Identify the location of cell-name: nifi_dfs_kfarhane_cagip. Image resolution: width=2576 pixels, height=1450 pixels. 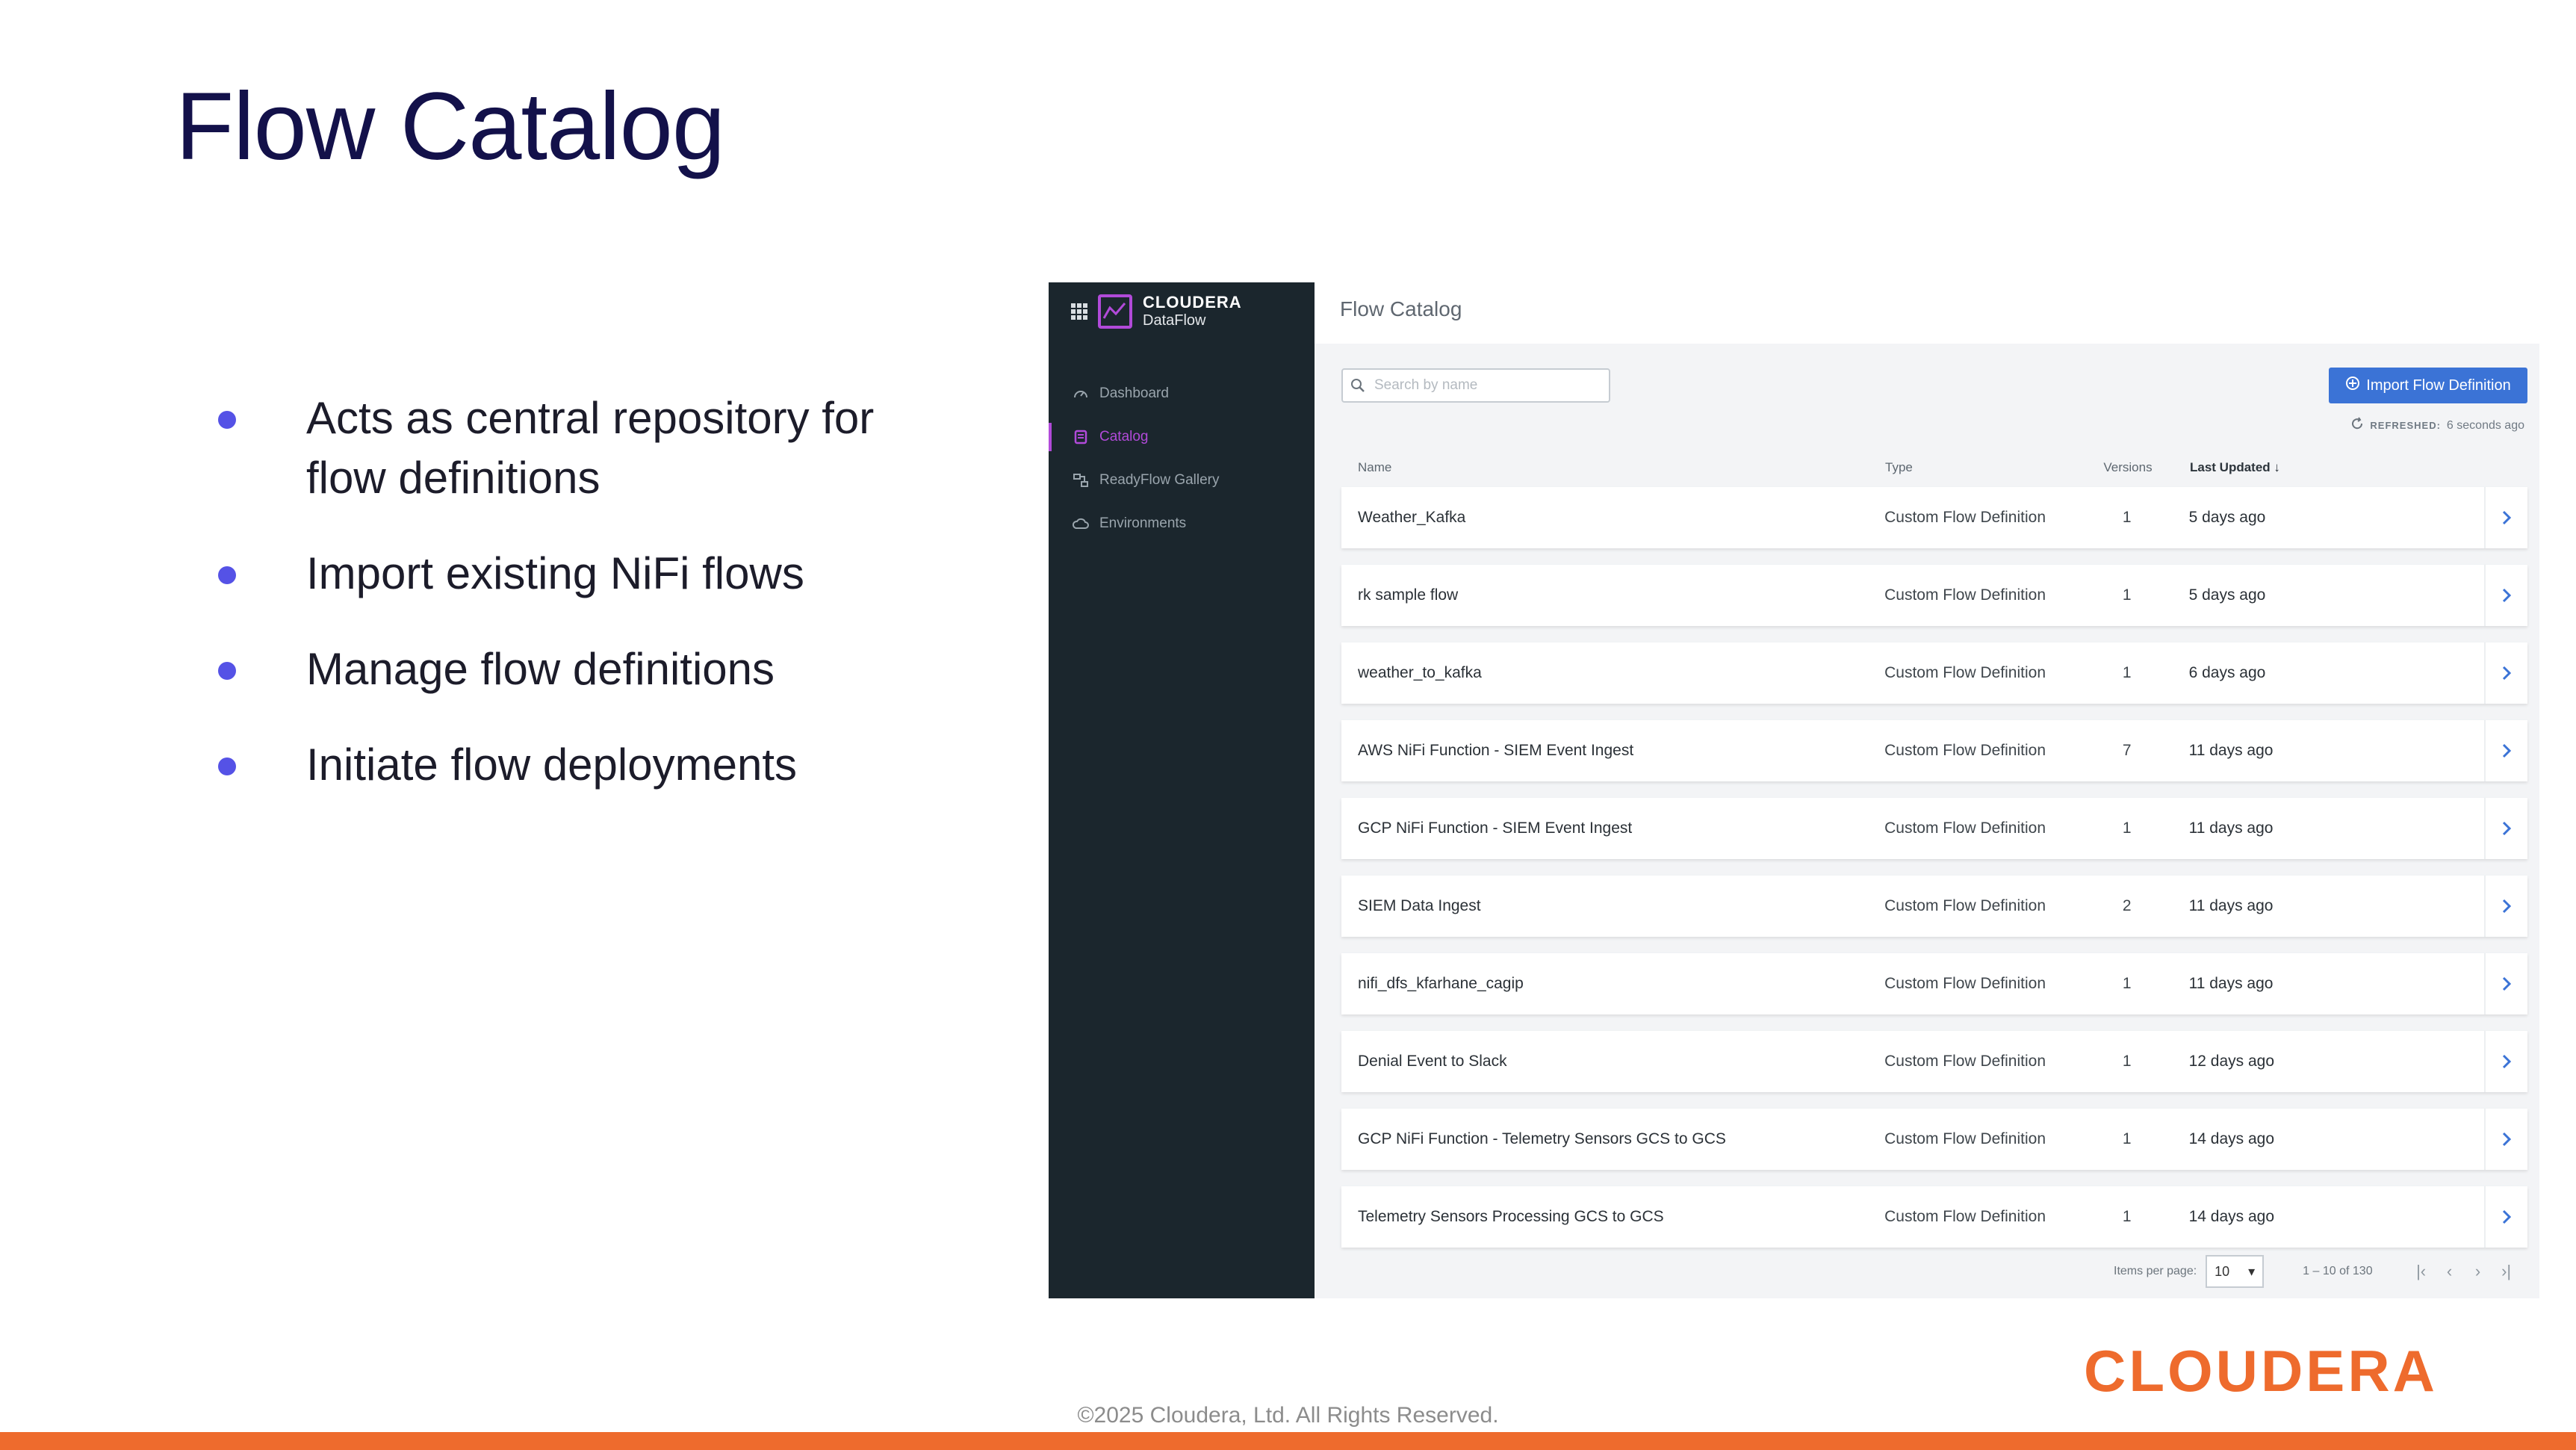
(1441, 984).